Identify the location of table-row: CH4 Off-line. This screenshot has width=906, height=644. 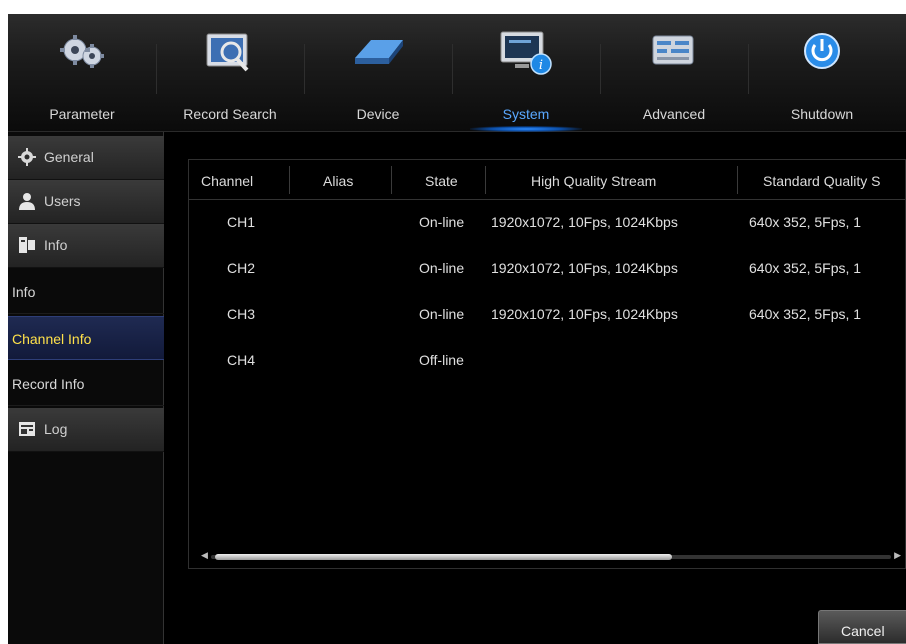
(547, 360).